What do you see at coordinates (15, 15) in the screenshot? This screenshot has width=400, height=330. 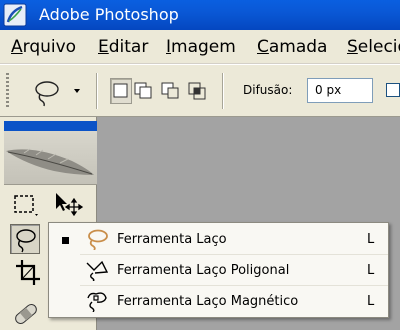 I see `photoshop-app-icon` at bounding box center [15, 15].